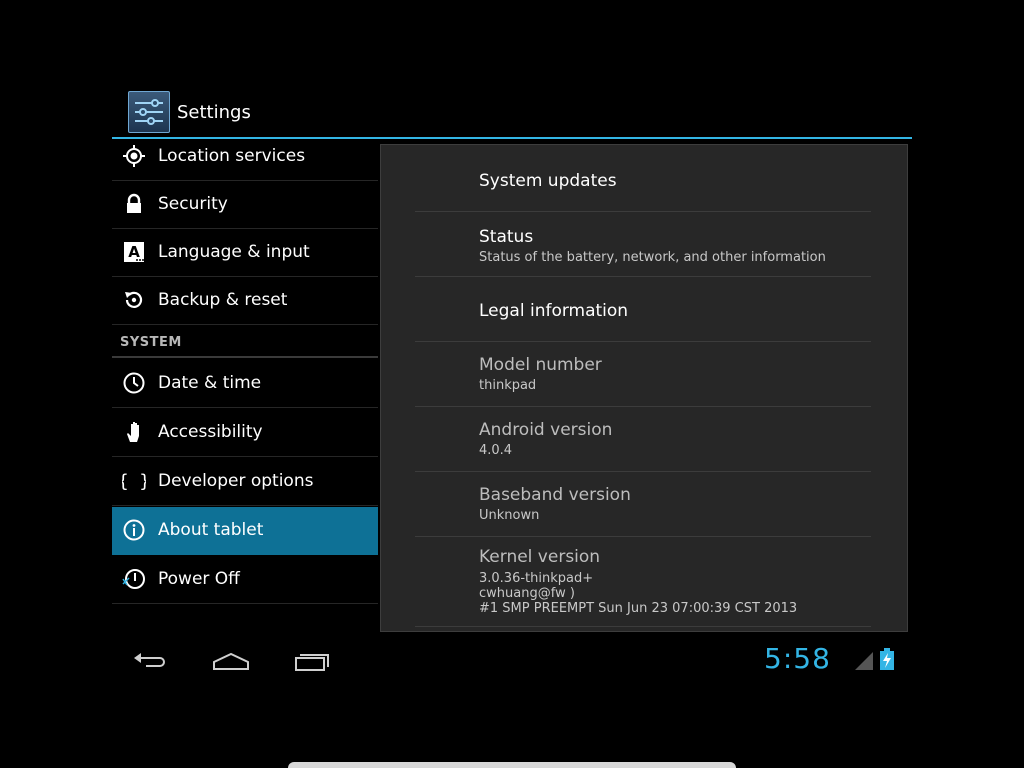 This screenshot has height=768, width=1024. I want to click on braces-icon: { }, so click(134, 481).